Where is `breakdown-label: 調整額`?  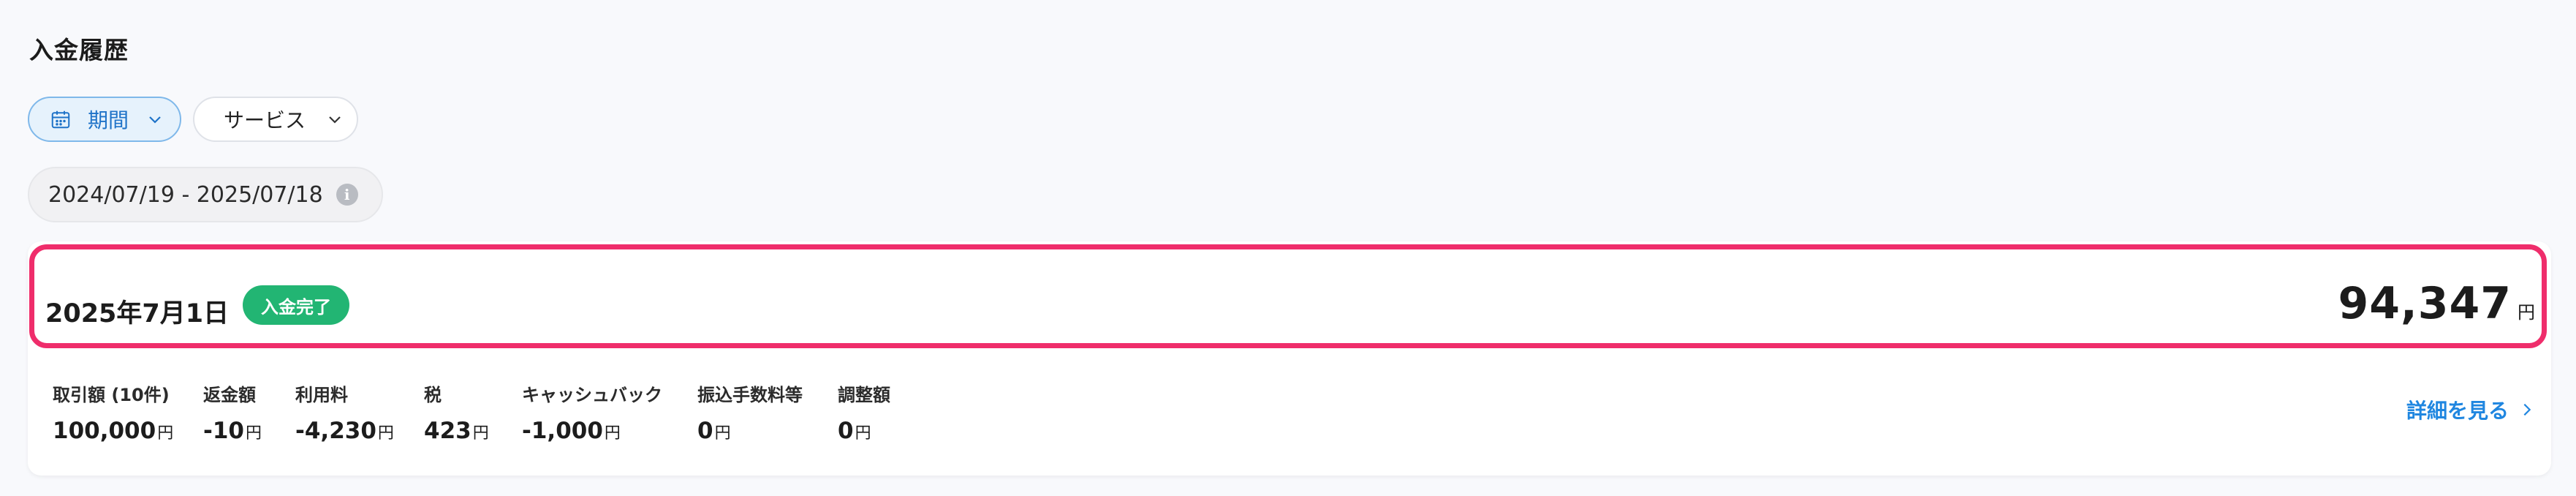
breakdown-label: 調整額 is located at coordinates (864, 395).